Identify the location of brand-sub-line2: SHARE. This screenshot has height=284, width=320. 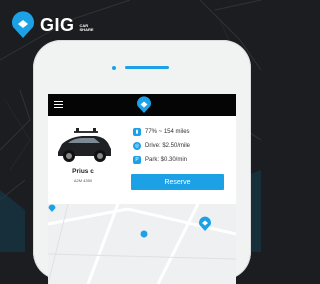
(86, 29).